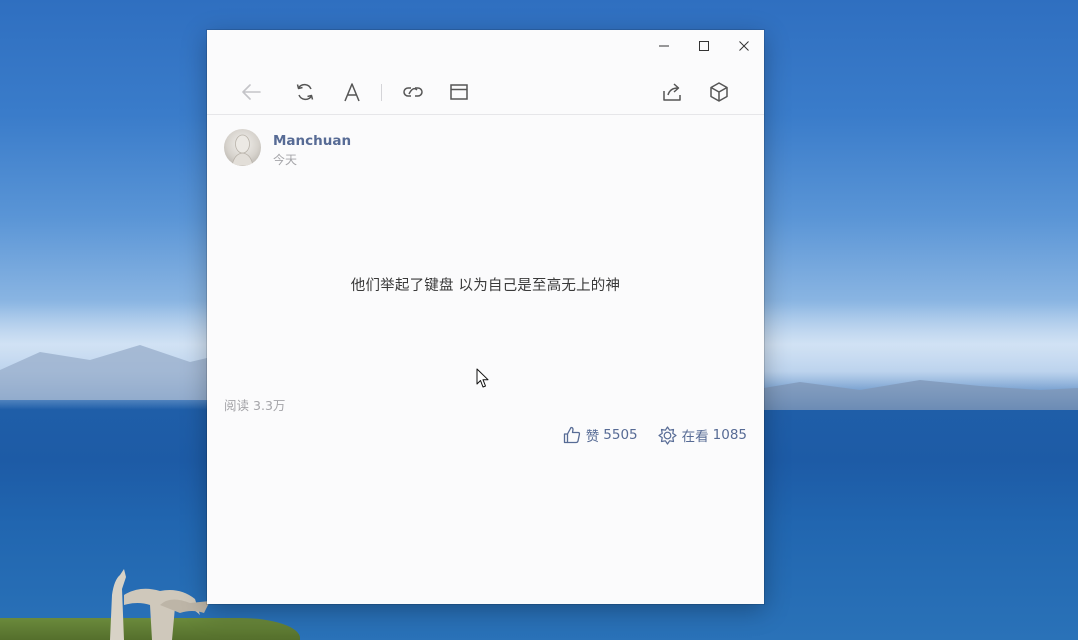 The width and height of the screenshot is (1078, 640). I want to click on cube-icon, so click(719, 92).